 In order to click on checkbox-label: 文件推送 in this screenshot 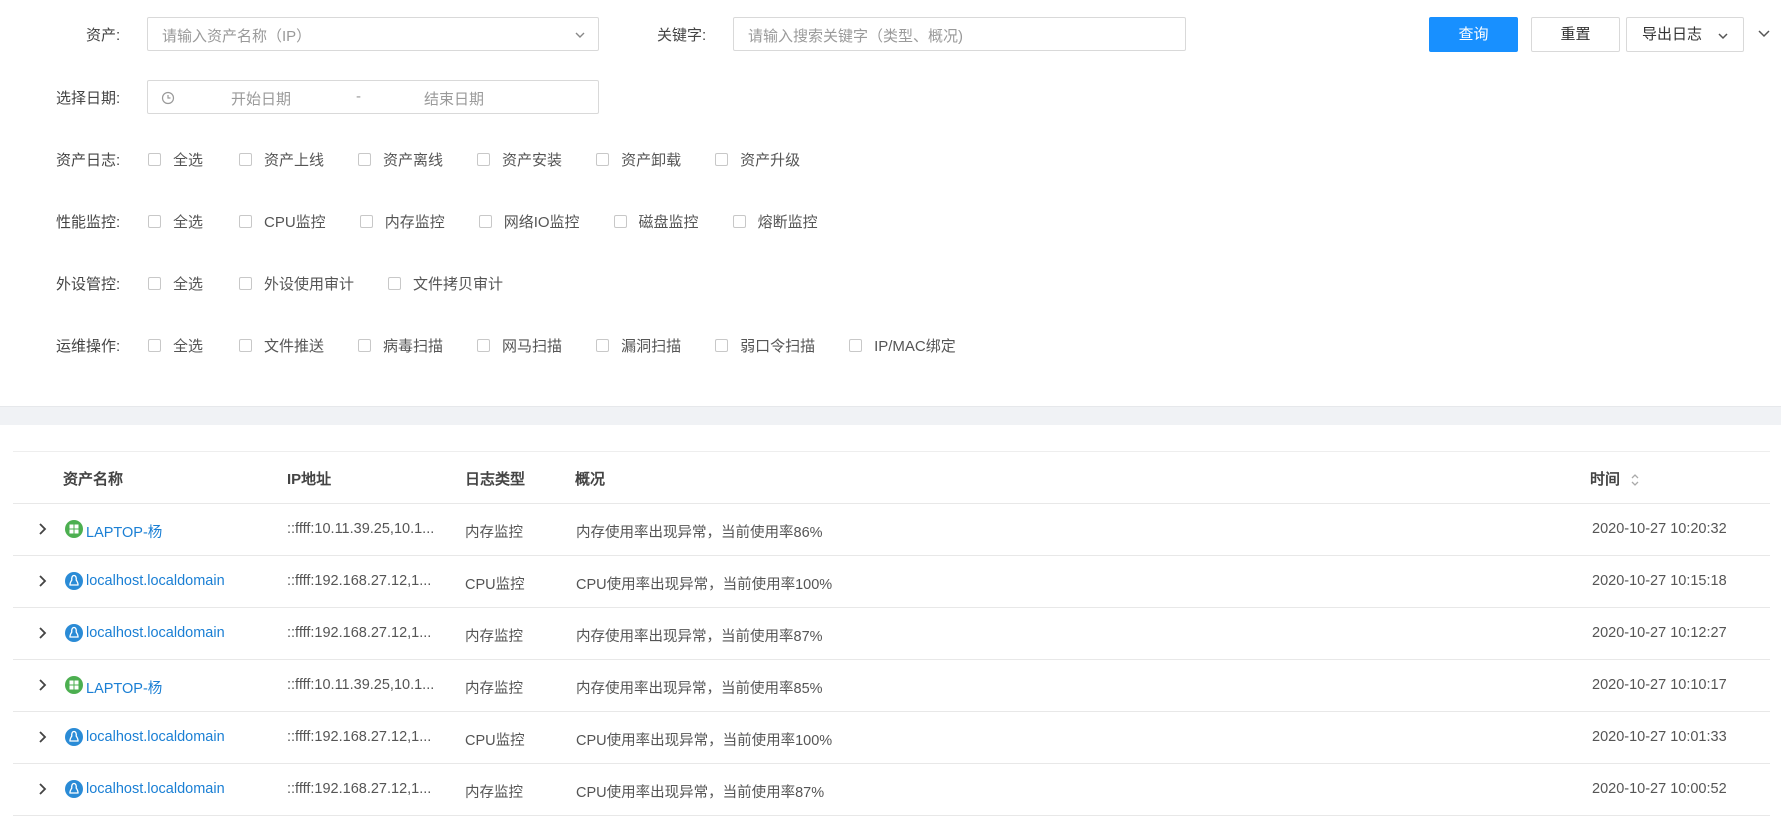, I will do `click(294, 346)`.